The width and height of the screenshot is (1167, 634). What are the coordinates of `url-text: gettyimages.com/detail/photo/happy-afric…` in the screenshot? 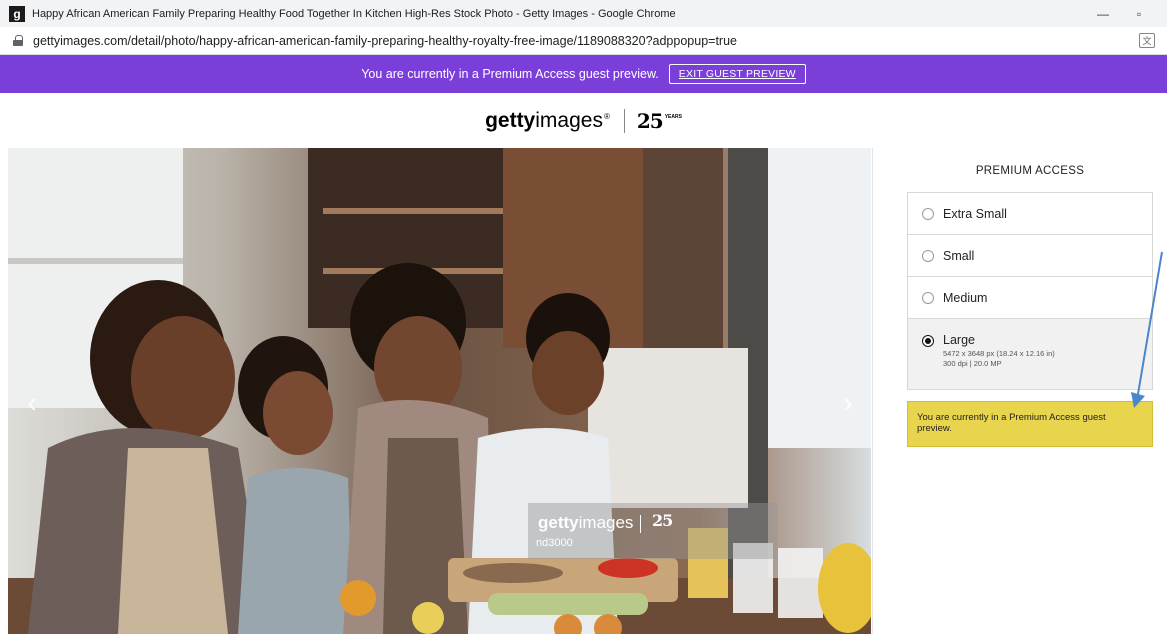 It's located at (385, 41).